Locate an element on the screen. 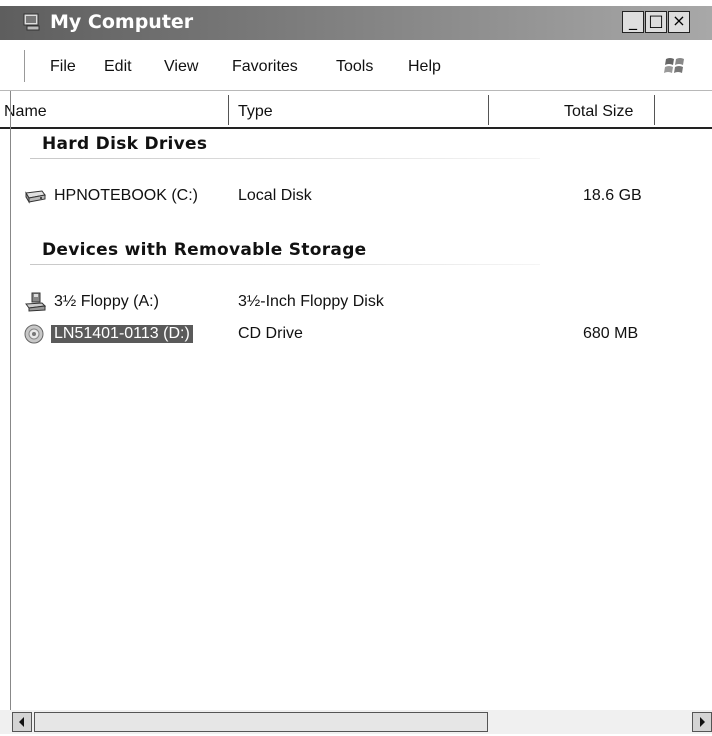 The image size is (712, 736). windows-flag-icon is located at coordinates (674, 65).